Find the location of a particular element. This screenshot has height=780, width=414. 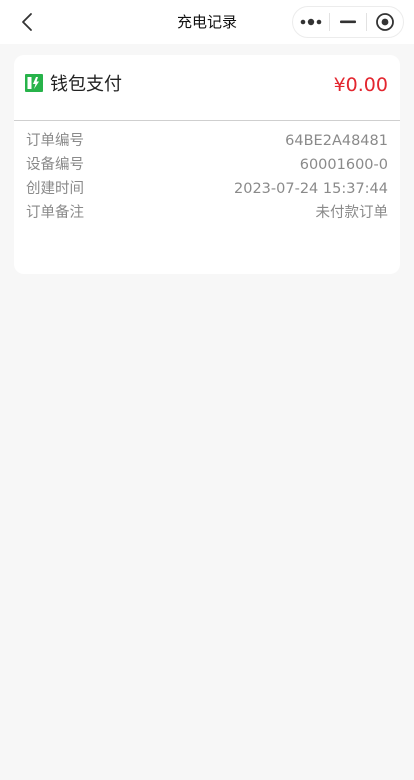

device-number-label: 设备编号 is located at coordinates (55, 165).